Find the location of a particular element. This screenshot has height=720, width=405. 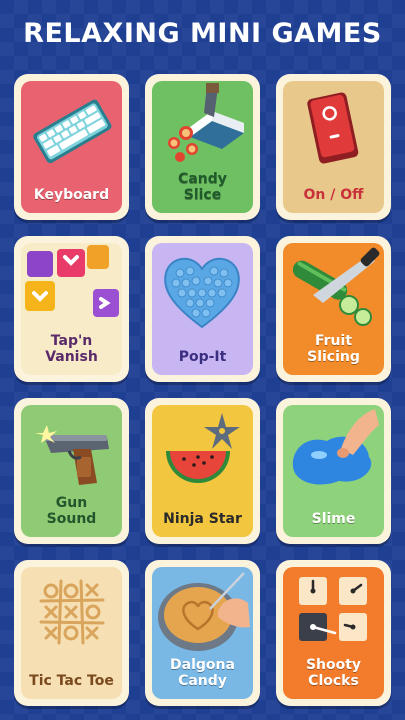

tile-background: Slime is located at coordinates (333, 471).